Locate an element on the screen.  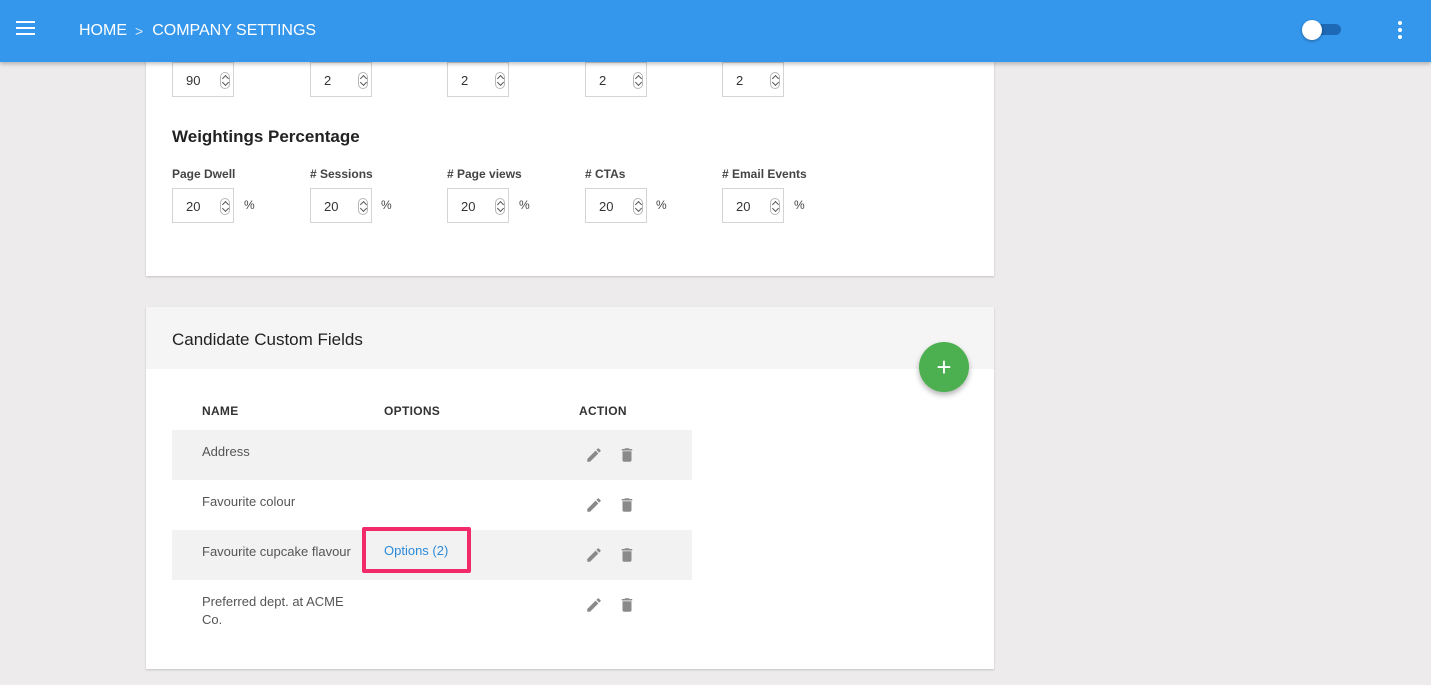
weighting-input-page-dwell: 20 is located at coordinates (203, 205).